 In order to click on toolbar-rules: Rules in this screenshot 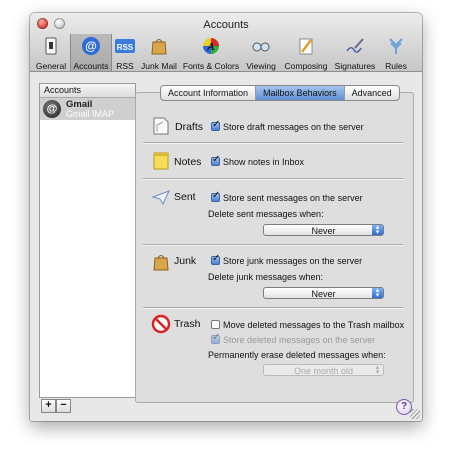, I will do `click(396, 52)`.